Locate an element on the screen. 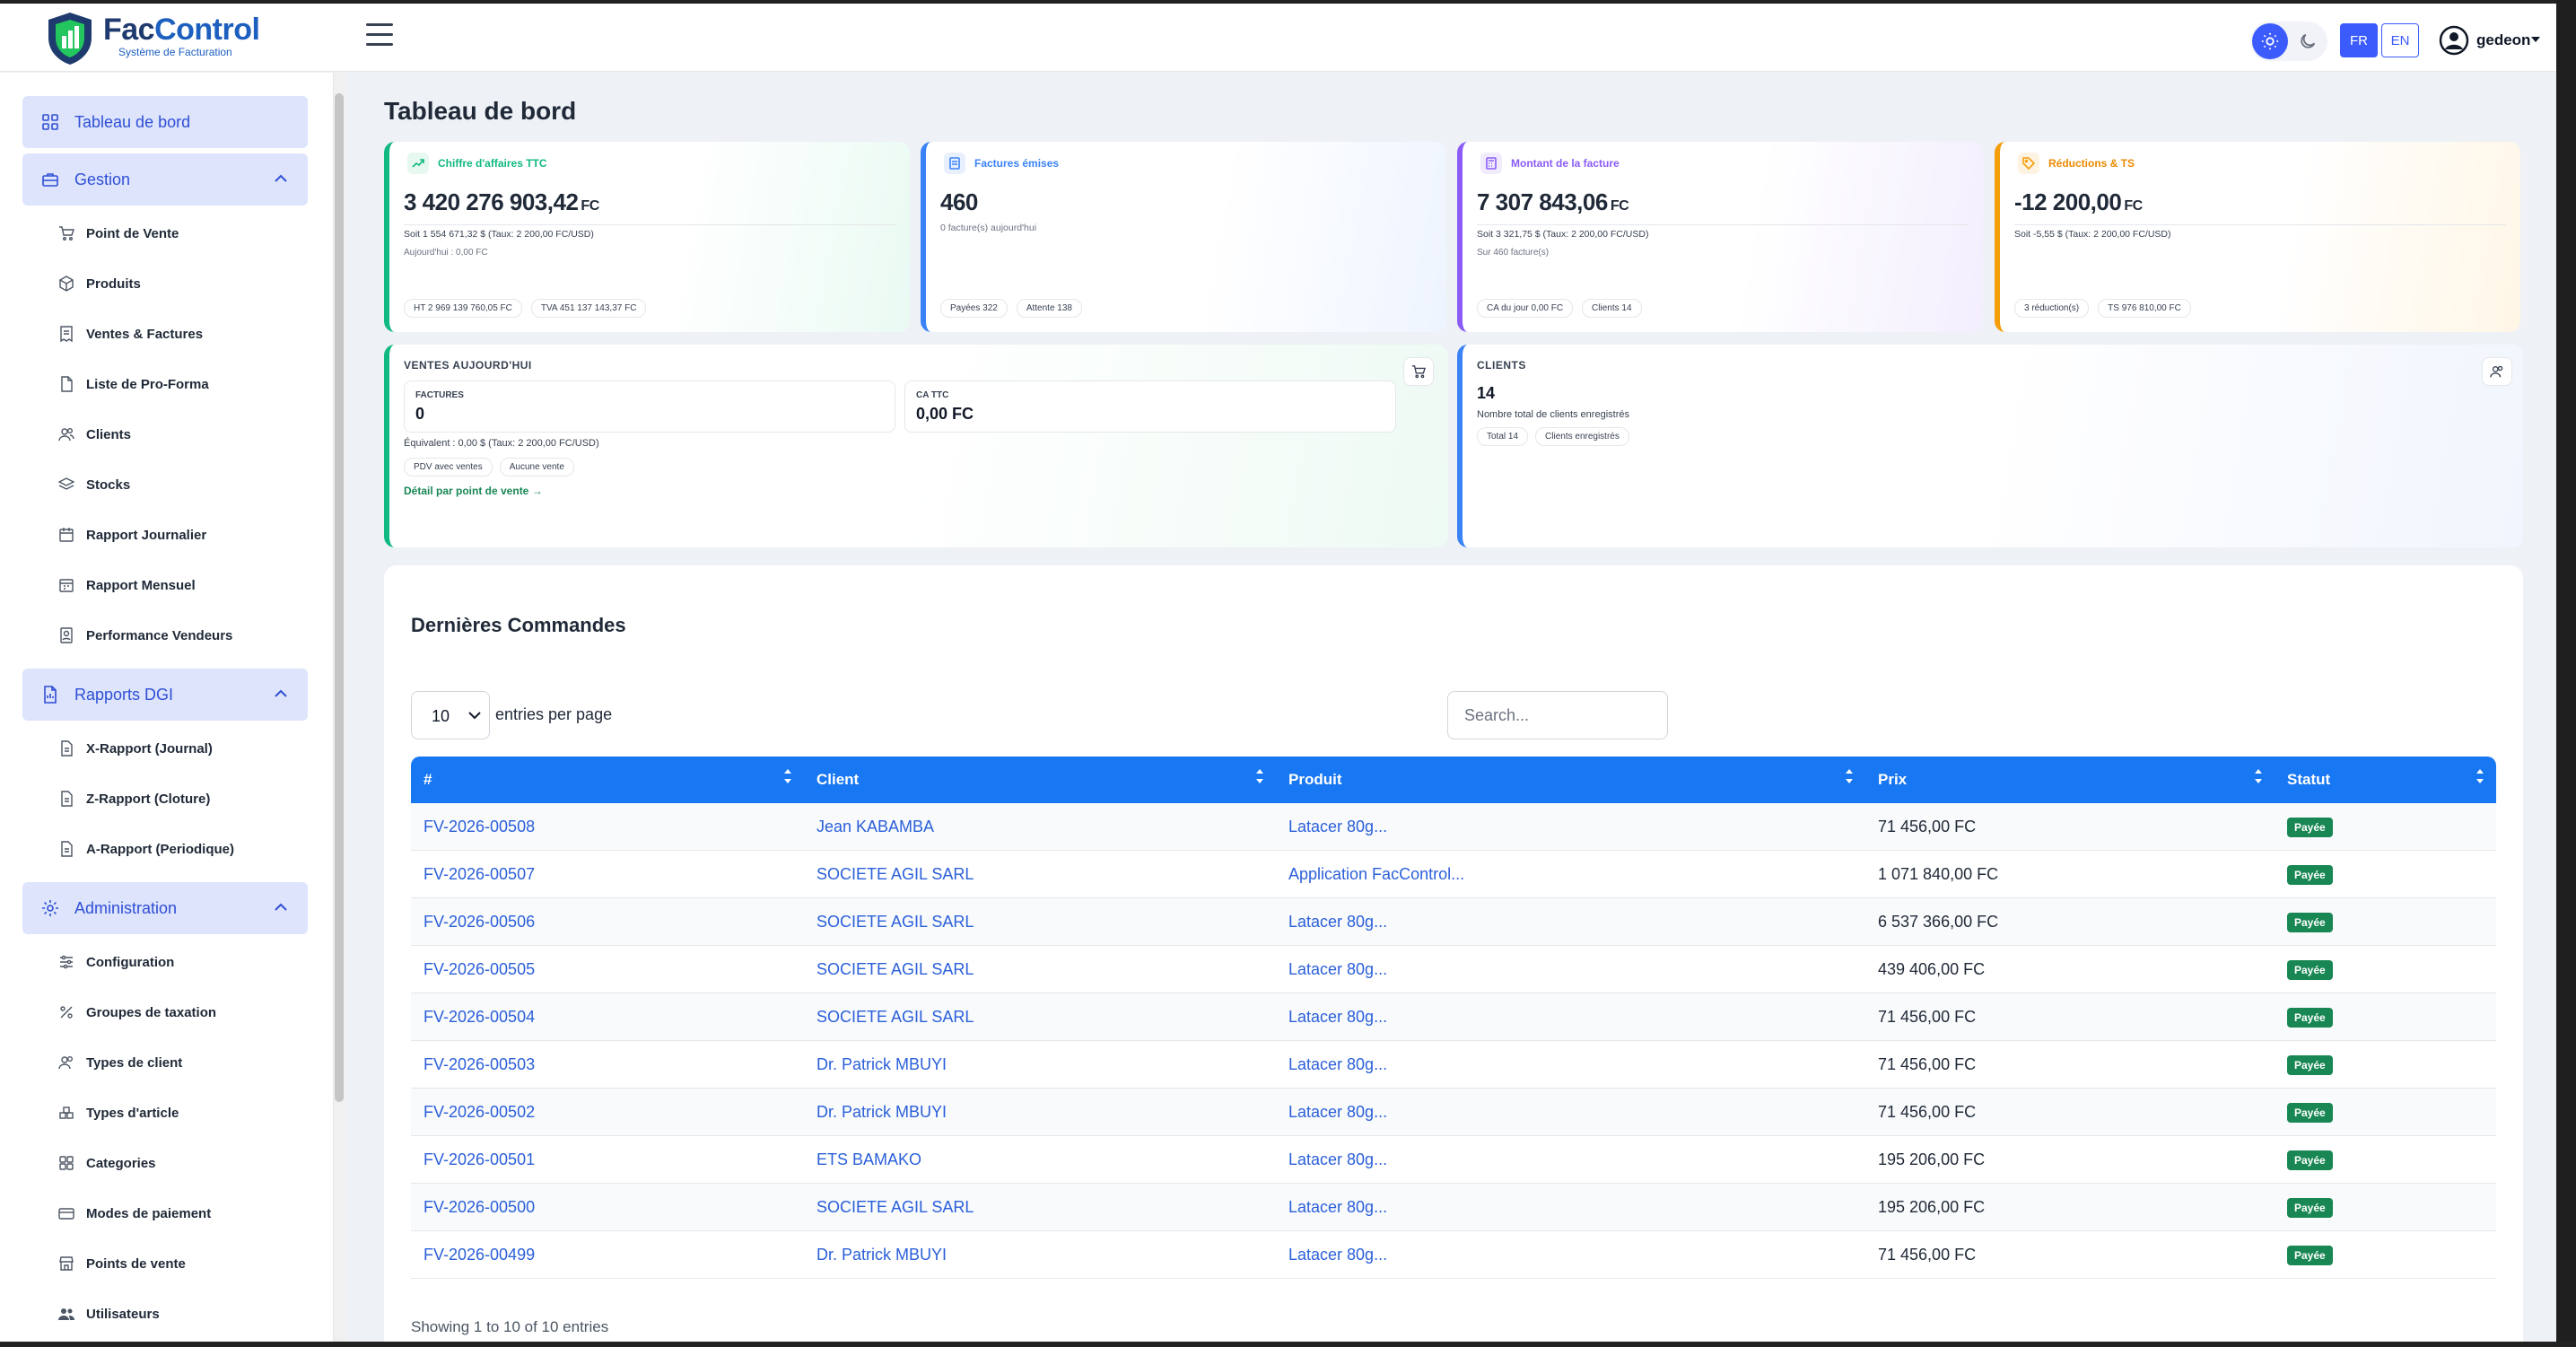  language-fr-button: FR is located at coordinates (2359, 40).